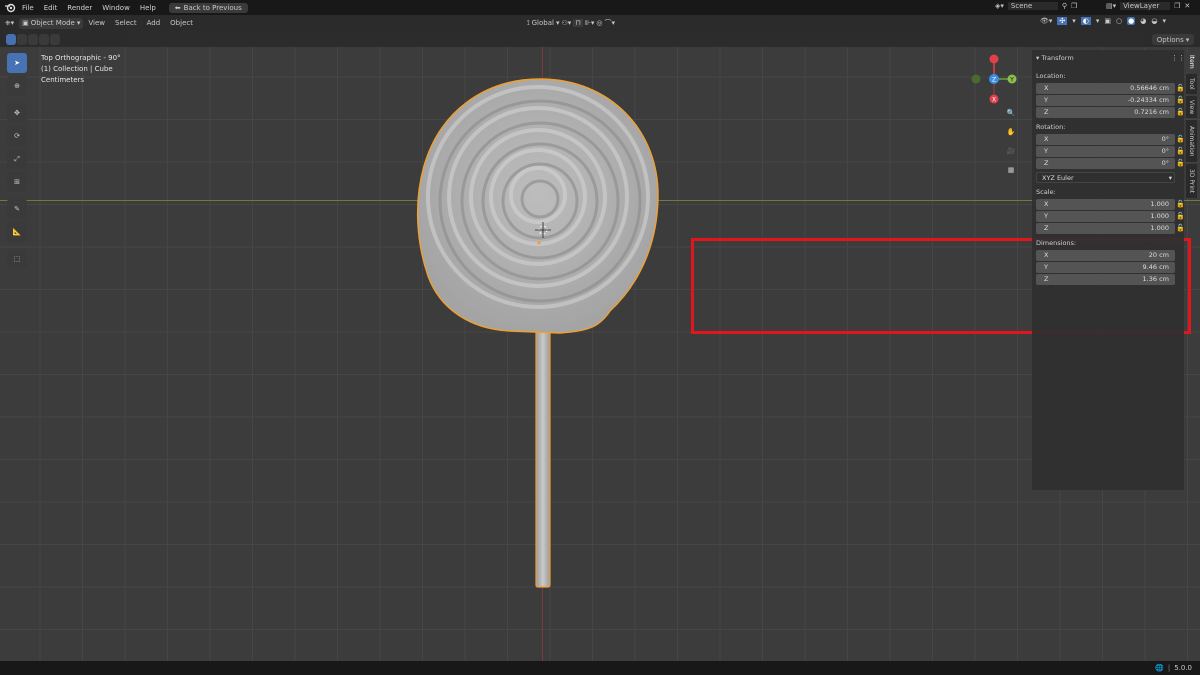  What do you see at coordinates (1105, 279) in the screenshot?
I see `dimensions-z-field: Z 1.36 cm` at bounding box center [1105, 279].